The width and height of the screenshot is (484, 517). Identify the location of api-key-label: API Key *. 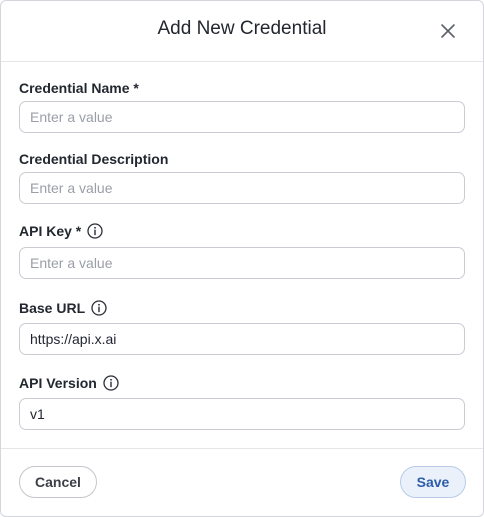
(61, 231).